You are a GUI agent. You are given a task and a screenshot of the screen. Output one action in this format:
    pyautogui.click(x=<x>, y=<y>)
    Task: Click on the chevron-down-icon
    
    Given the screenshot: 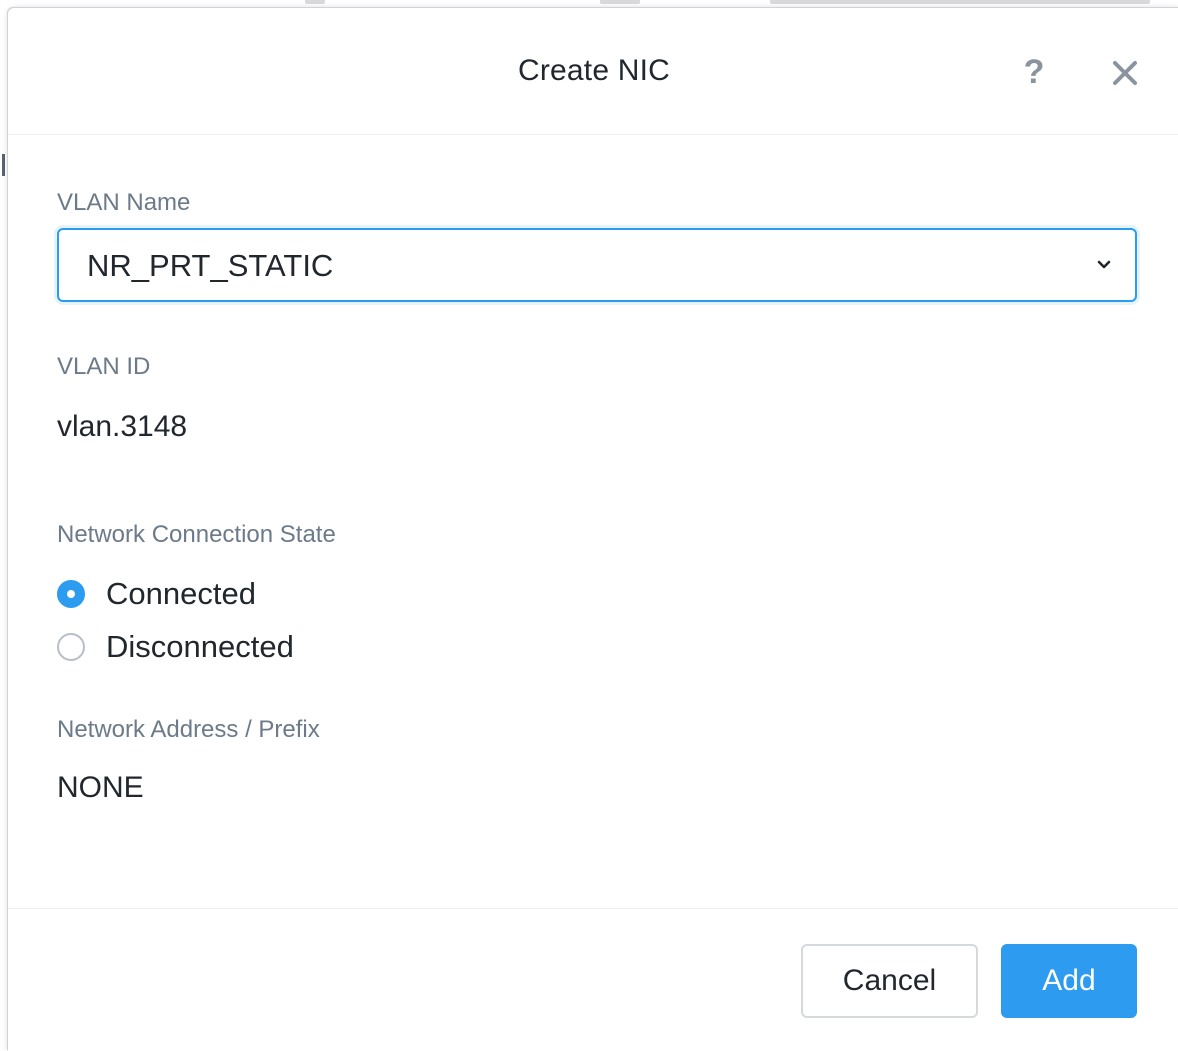 What is the action you would take?
    pyautogui.click(x=1104, y=265)
    